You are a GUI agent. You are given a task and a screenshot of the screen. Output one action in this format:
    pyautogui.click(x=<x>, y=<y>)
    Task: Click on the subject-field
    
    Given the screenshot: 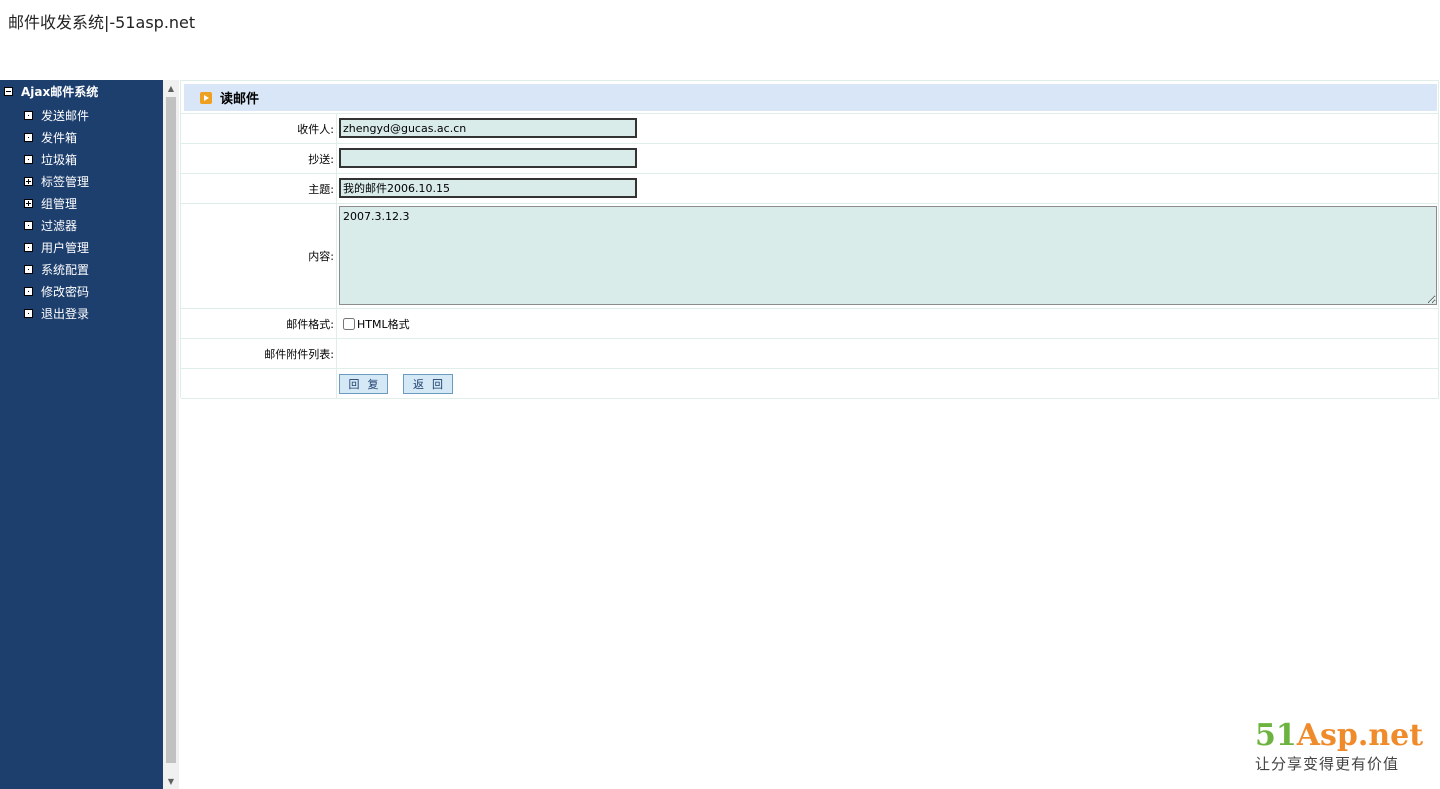 What is the action you would take?
    pyautogui.click(x=488, y=188)
    